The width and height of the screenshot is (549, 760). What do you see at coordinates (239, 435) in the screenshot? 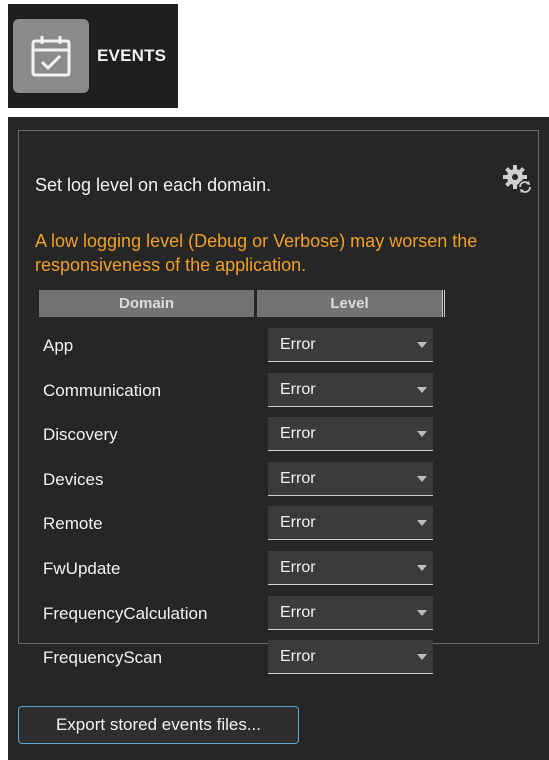
I see `table-row: Discovery Error` at bounding box center [239, 435].